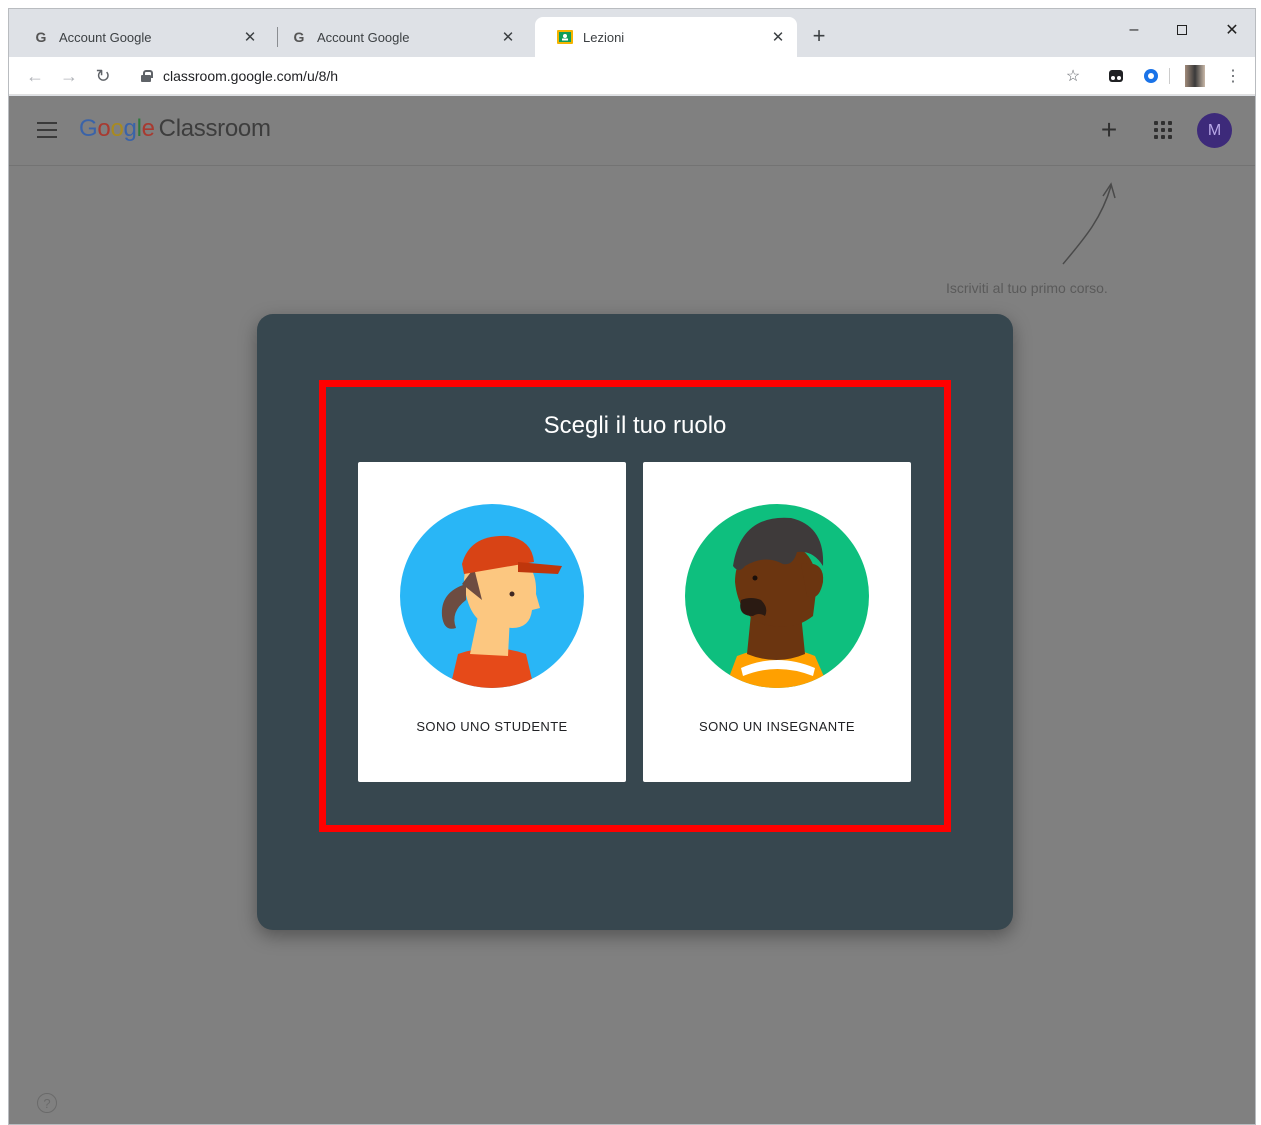 The image size is (1261, 1125). Describe the element at coordinates (35, 76) in the screenshot. I see `back-arrow-icon: ←` at that location.